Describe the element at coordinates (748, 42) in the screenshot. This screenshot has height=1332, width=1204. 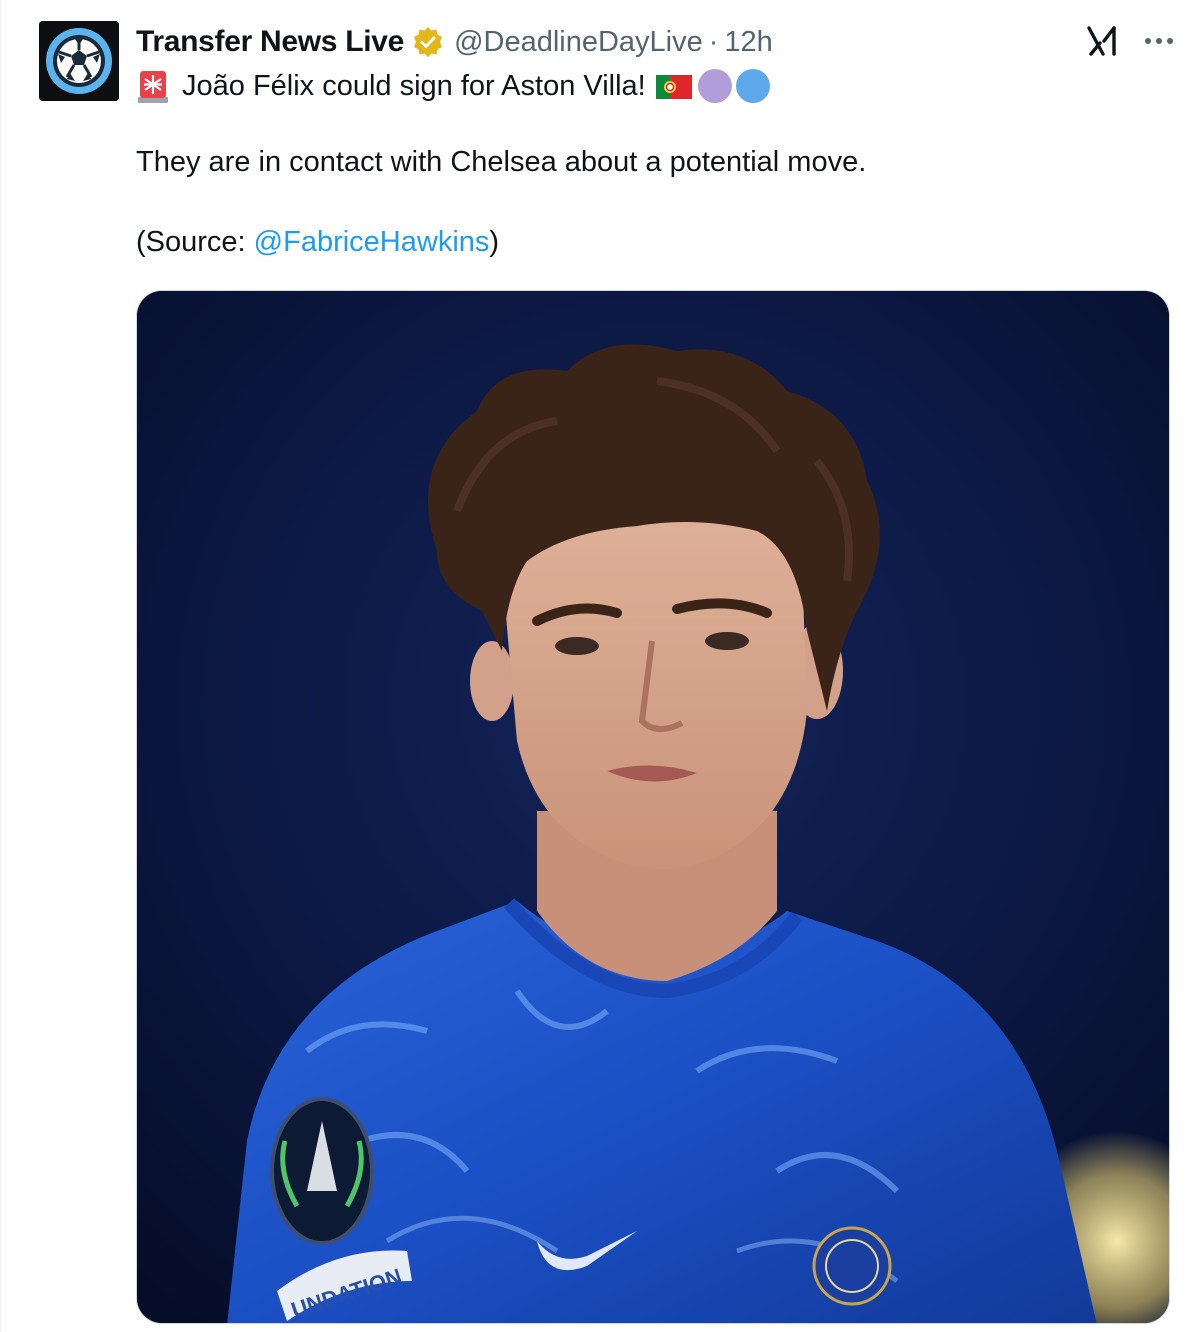
I see `tweet-timestamp: 12h` at that location.